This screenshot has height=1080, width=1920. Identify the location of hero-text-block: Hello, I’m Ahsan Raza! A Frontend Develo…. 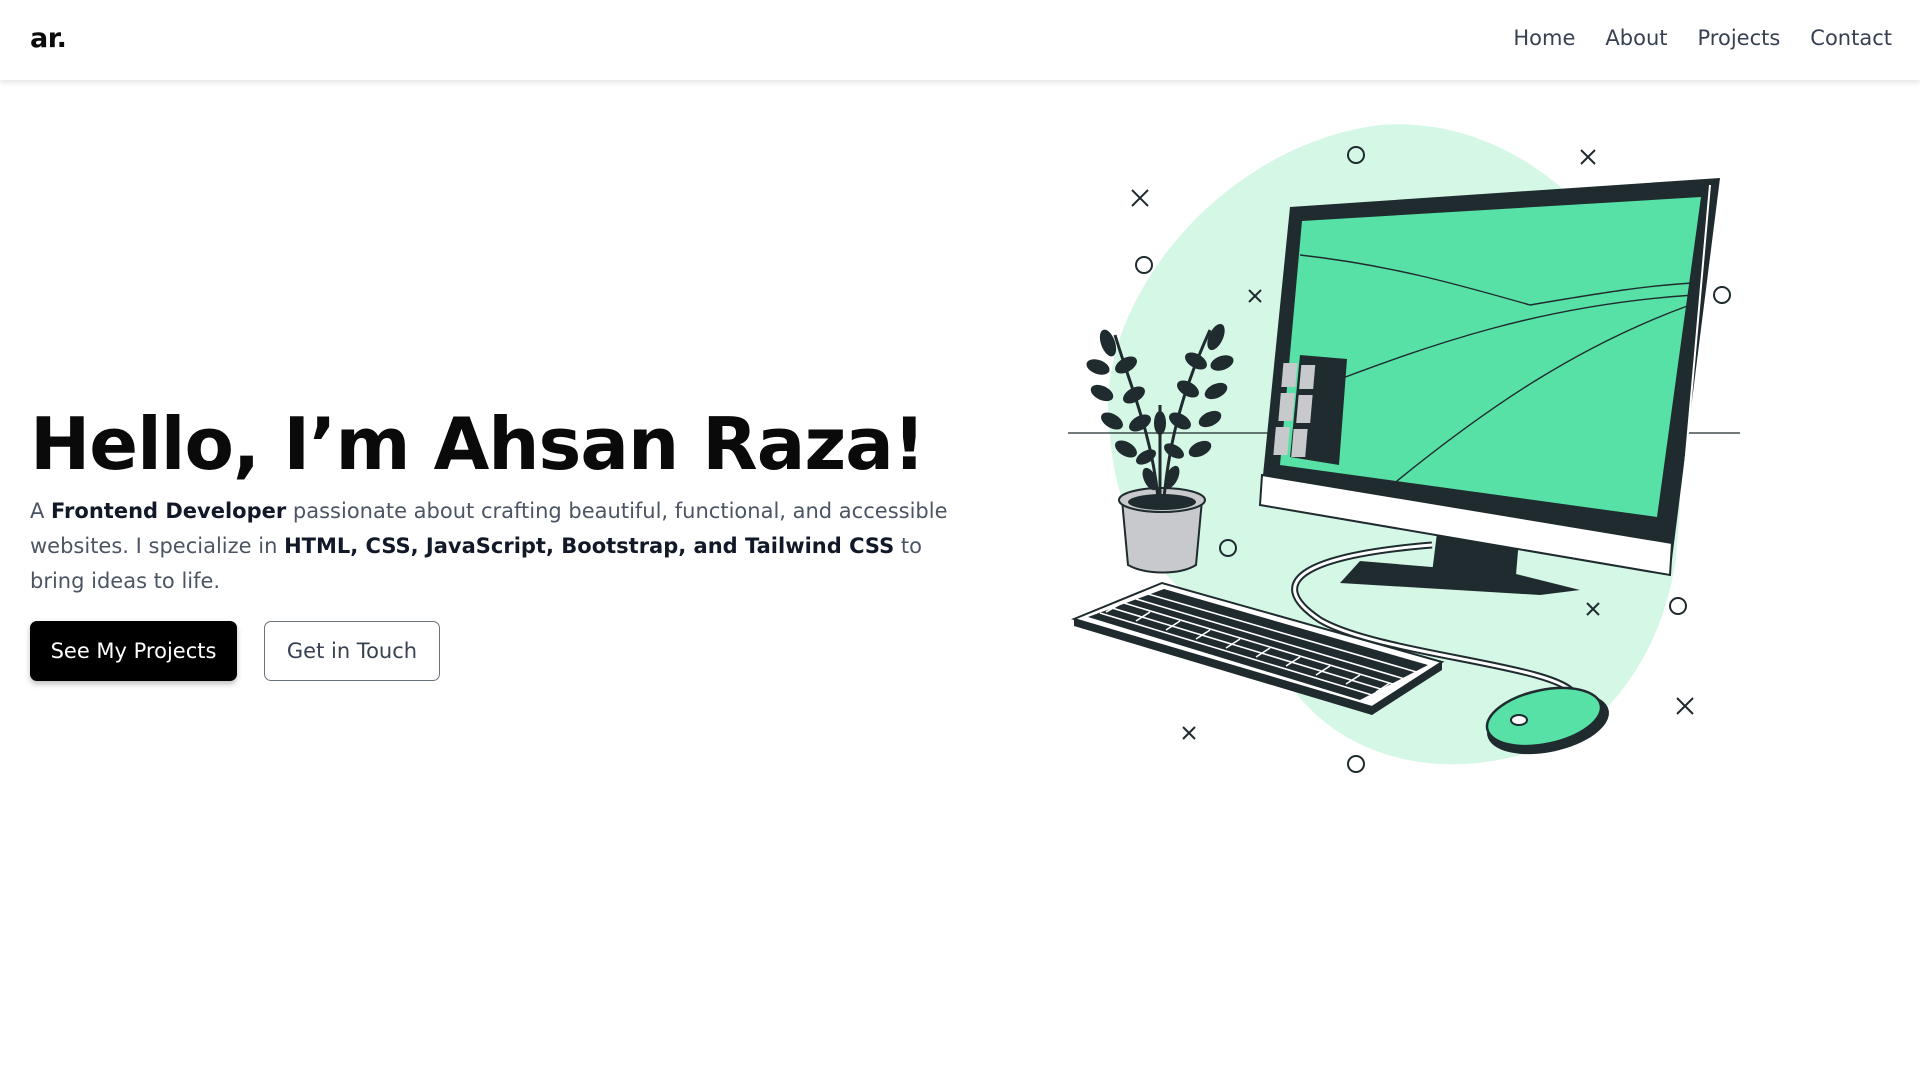
(490, 542).